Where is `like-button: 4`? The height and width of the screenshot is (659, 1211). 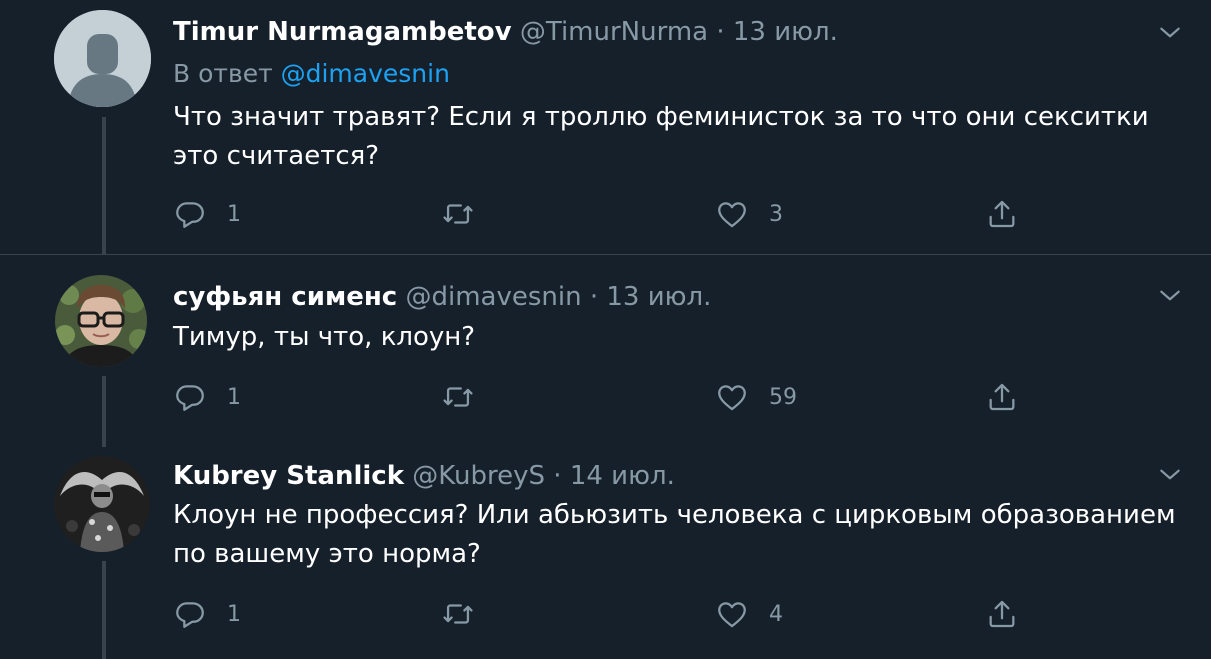
like-button: 4 is located at coordinates (749, 614).